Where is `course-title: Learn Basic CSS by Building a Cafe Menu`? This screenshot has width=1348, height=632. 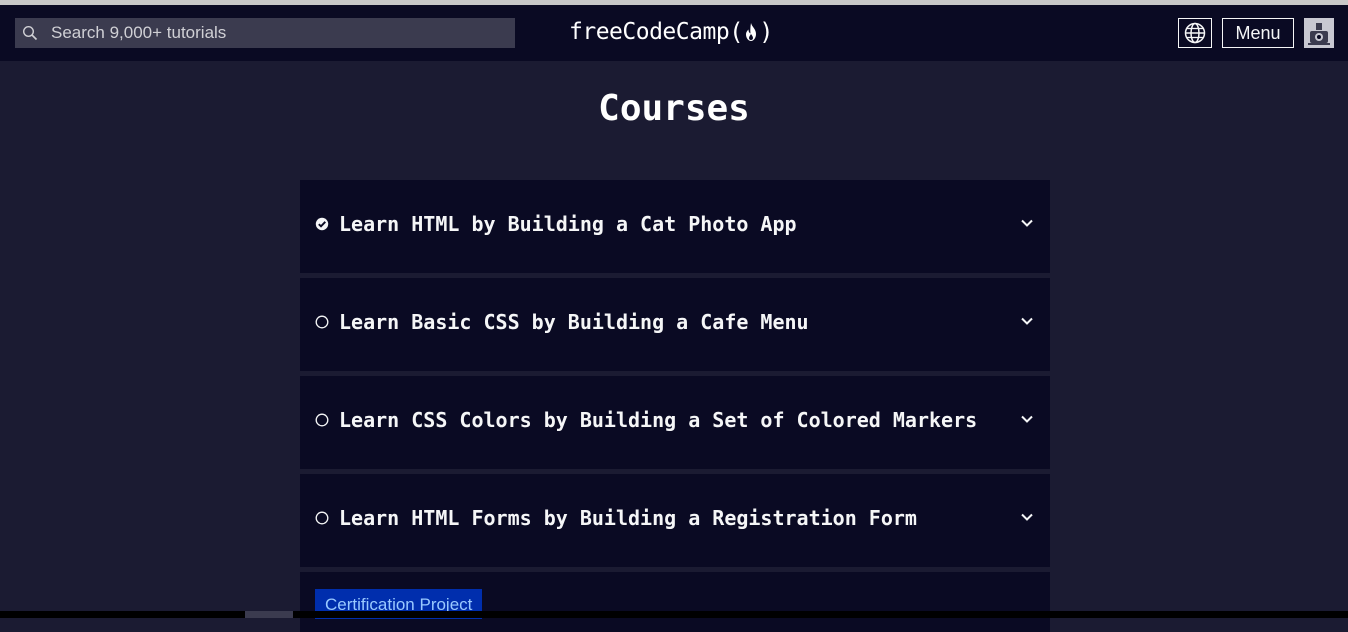 course-title: Learn Basic CSS by Building a Cafe Menu is located at coordinates (574, 322).